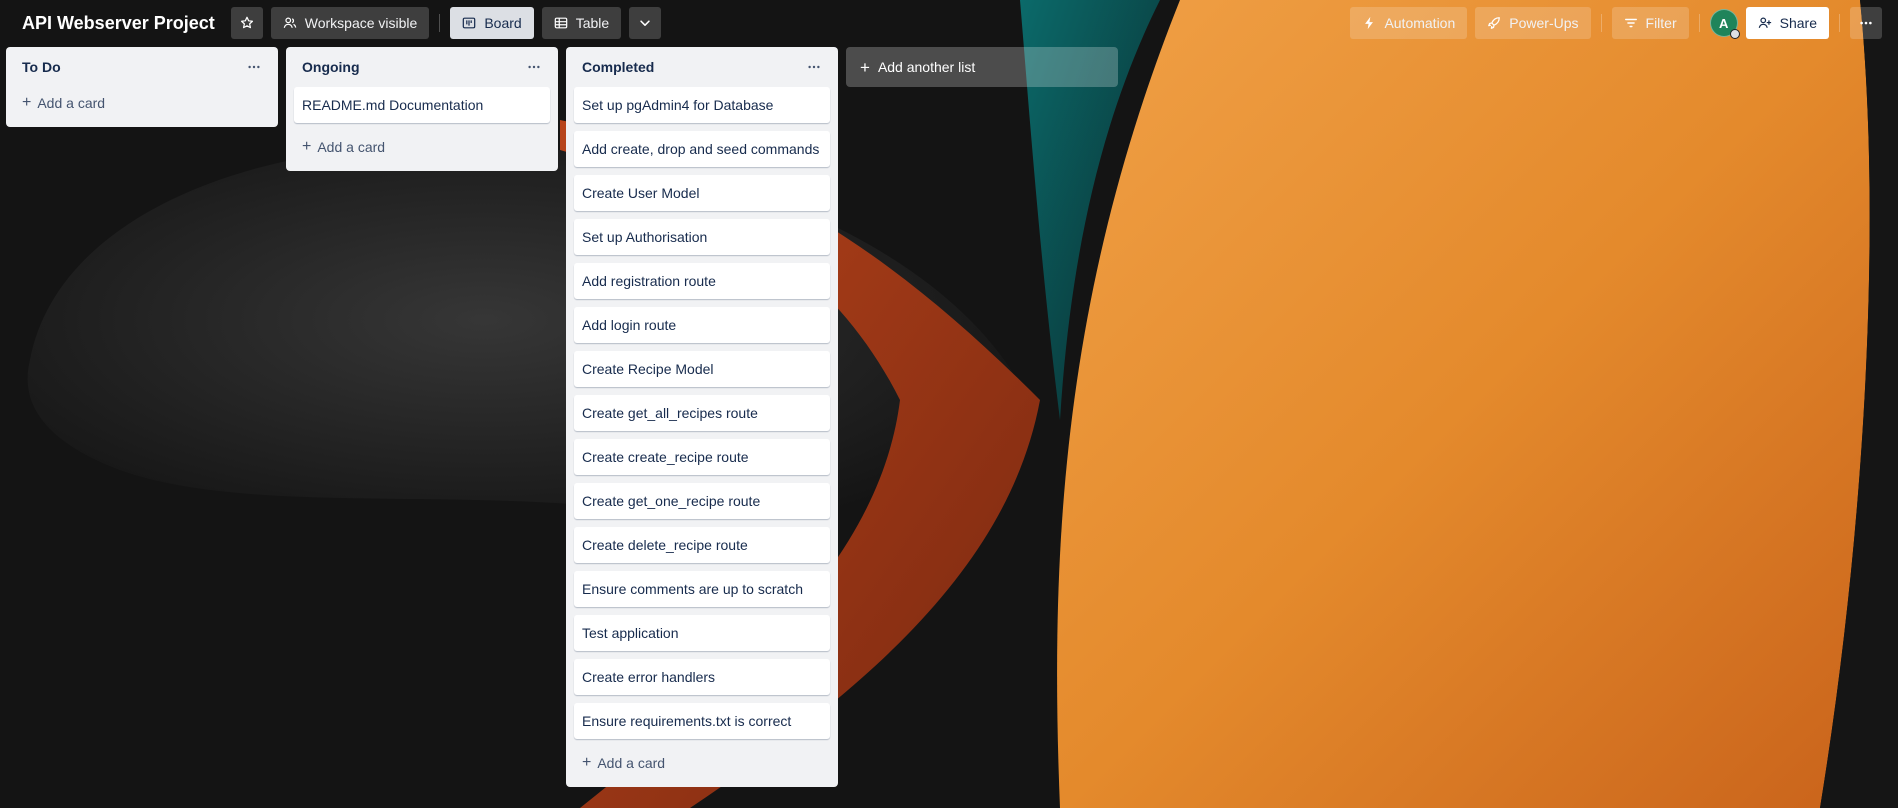  I want to click on card: Create create_recipe route, so click(702, 457).